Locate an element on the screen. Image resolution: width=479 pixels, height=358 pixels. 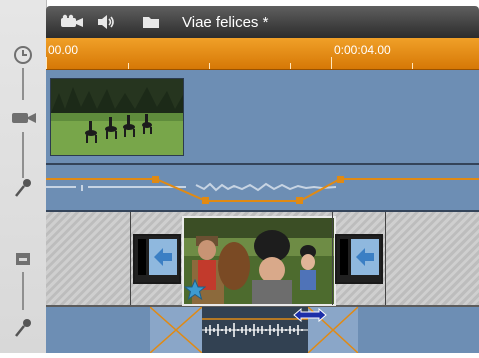
project-title: Viae felices * is located at coordinates (225, 22).